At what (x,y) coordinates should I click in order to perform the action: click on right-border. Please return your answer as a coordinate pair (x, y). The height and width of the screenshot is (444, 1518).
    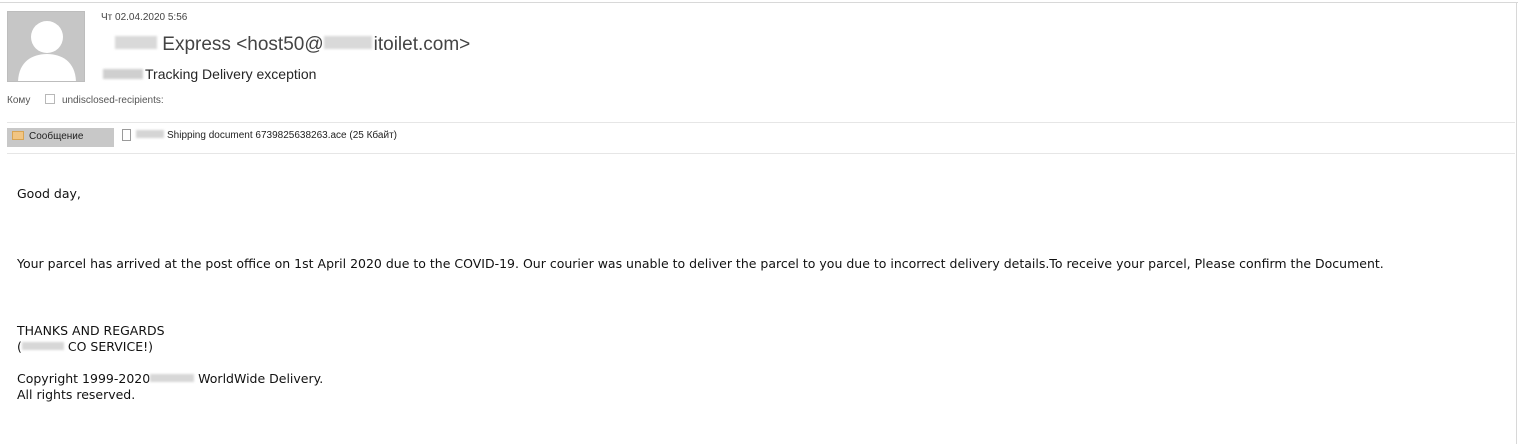
    Looking at the image, I should click on (1516, 223).